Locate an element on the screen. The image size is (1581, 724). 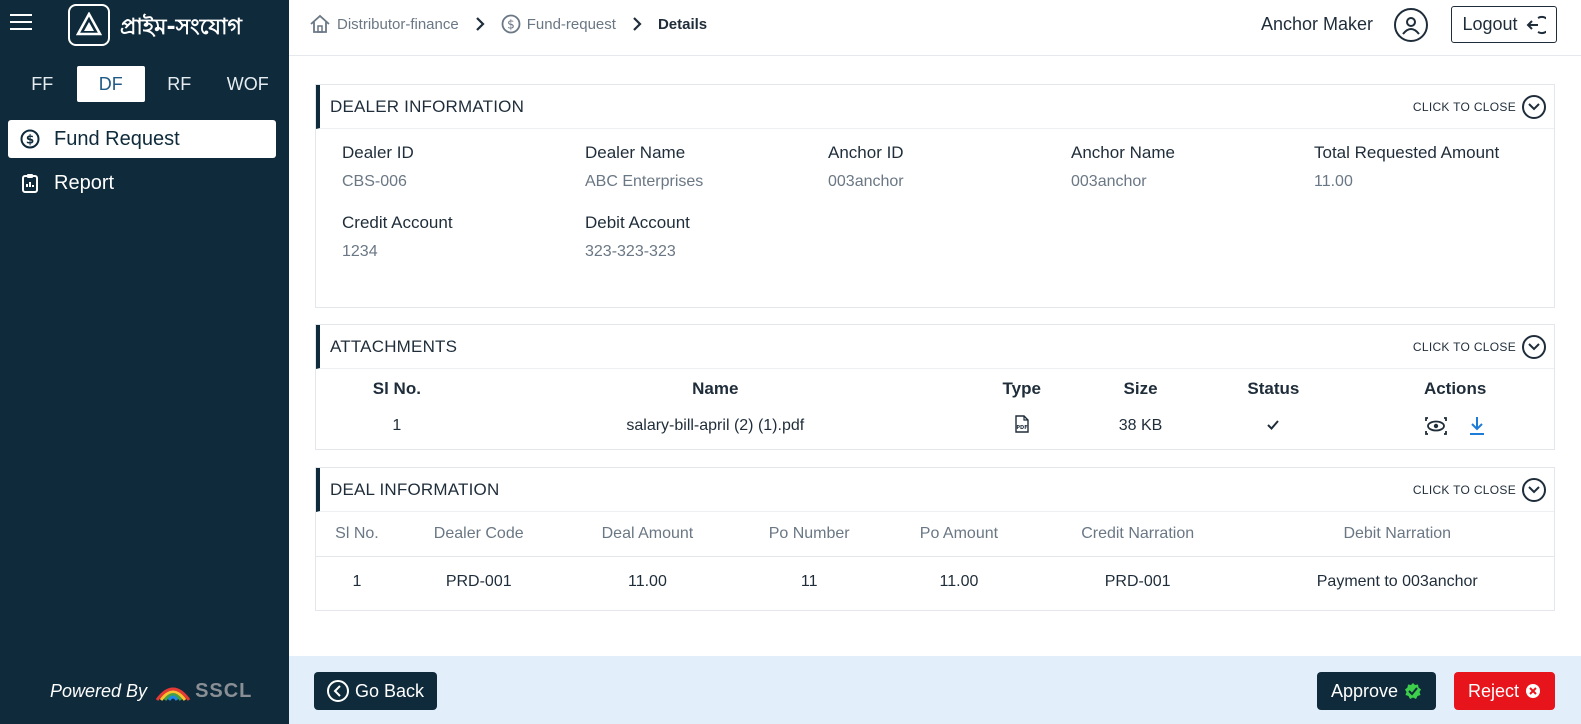
chevron-right-icon is located at coordinates (637, 24).